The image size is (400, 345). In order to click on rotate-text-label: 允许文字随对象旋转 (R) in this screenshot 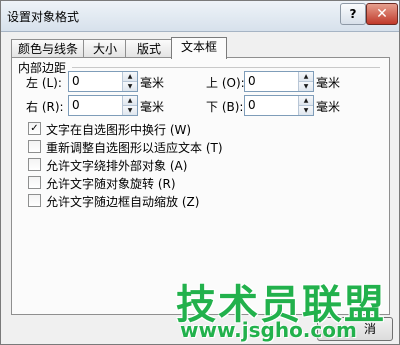, I will do `click(111, 183)`.